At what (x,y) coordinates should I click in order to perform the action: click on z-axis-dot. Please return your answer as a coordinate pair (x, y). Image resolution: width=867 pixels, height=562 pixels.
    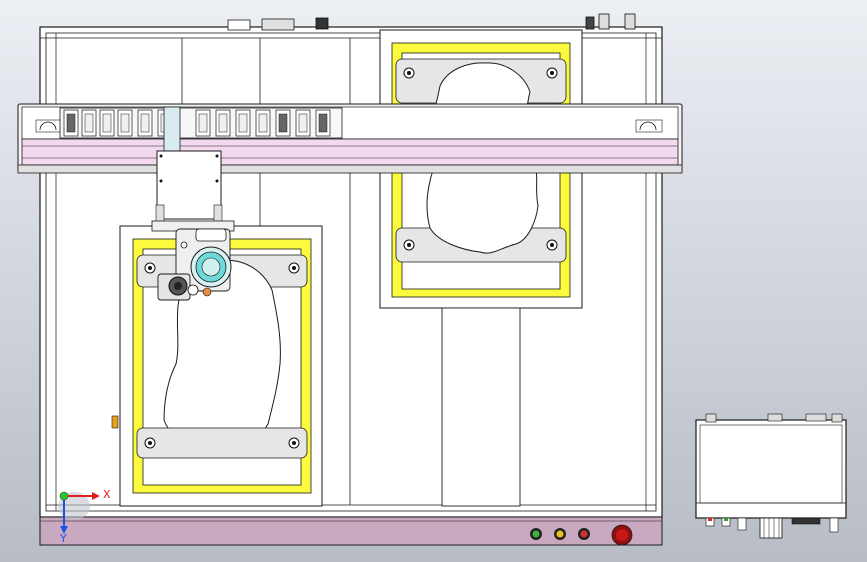
    Looking at the image, I should click on (64, 496).